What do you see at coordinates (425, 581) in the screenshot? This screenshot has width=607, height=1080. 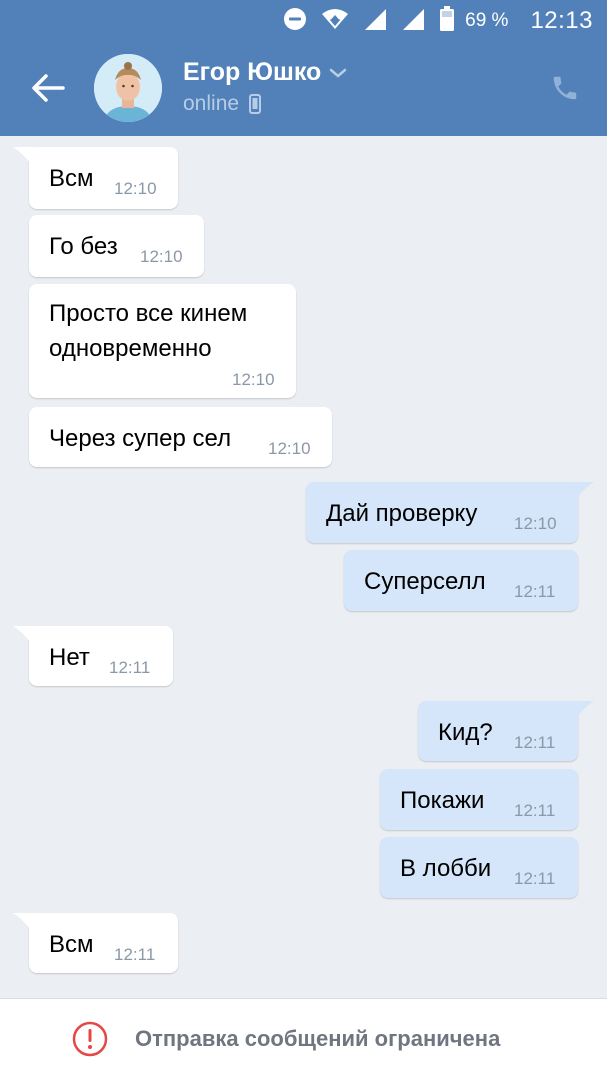 I see `message-text: Суперселл` at bounding box center [425, 581].